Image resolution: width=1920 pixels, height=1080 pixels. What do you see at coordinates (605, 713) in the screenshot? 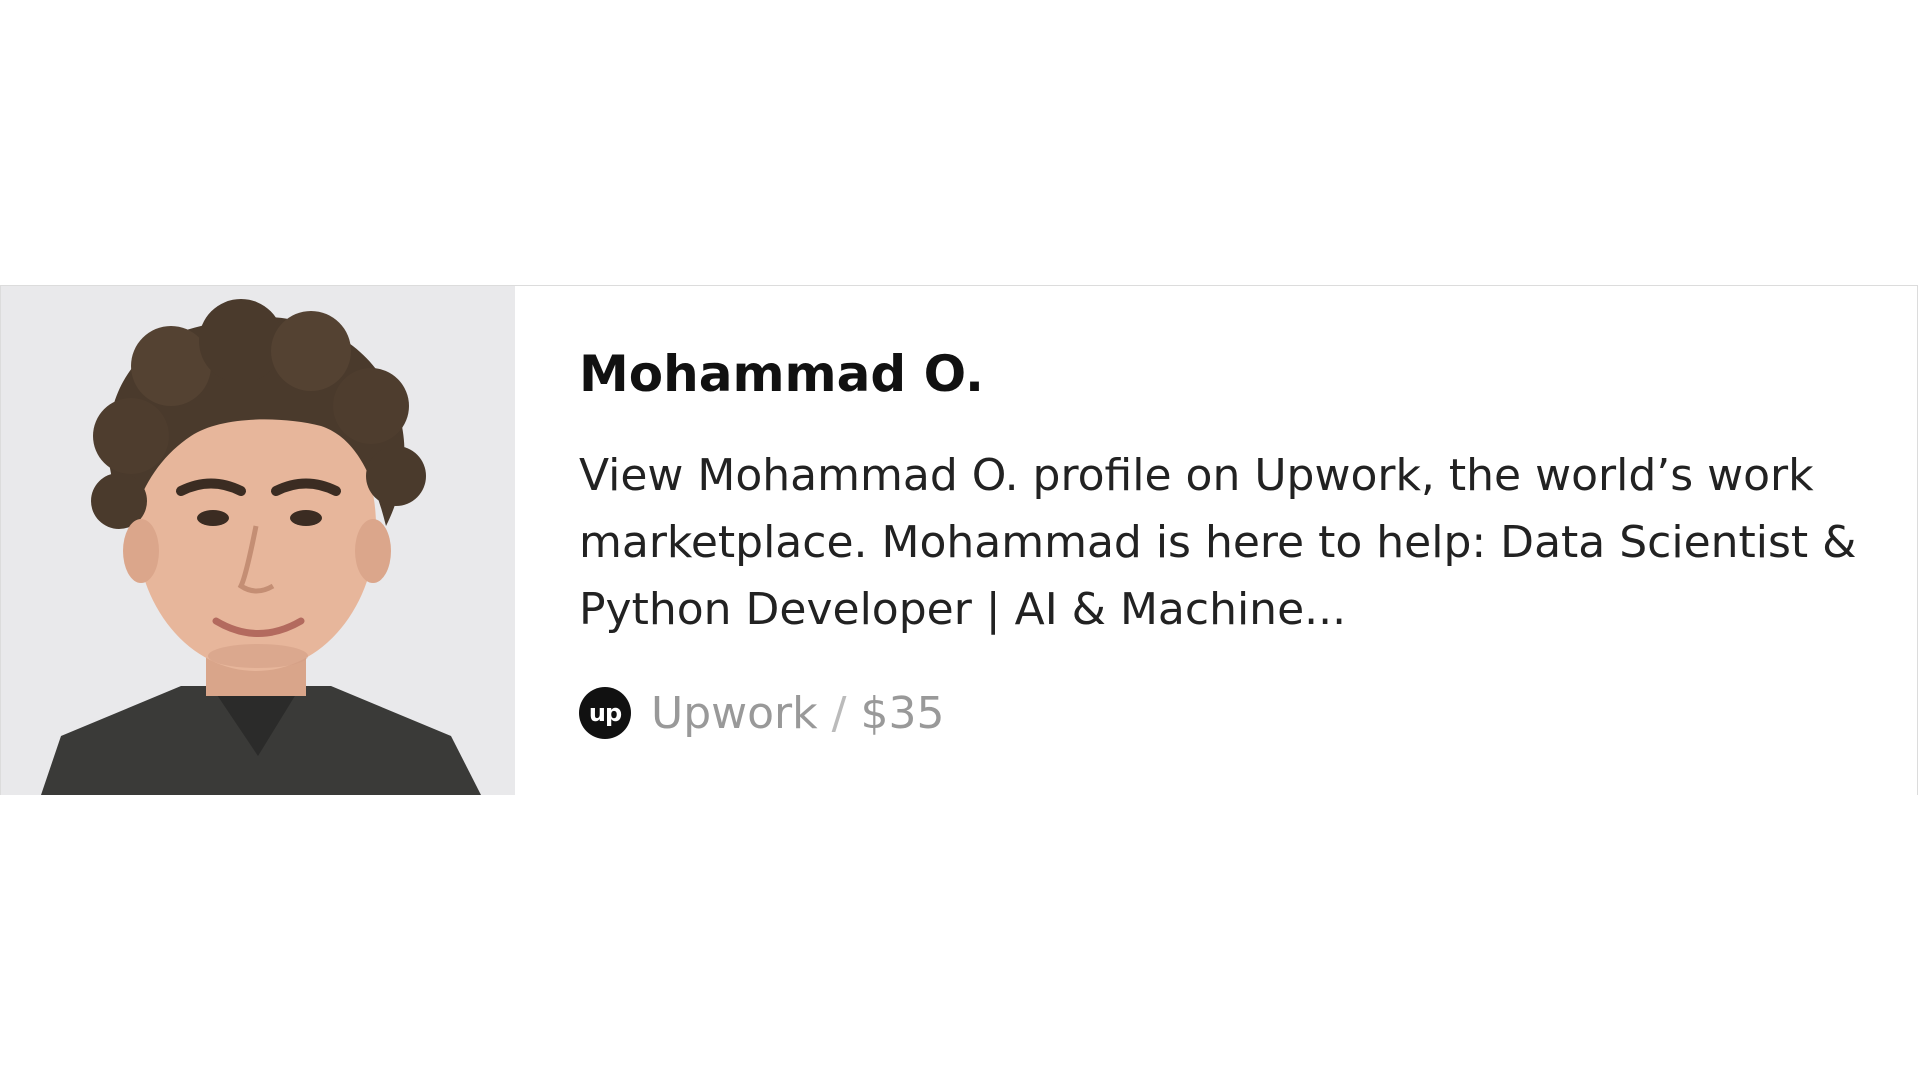
I see `upwork-logo-icon: up` at bounding box center [605, 713].